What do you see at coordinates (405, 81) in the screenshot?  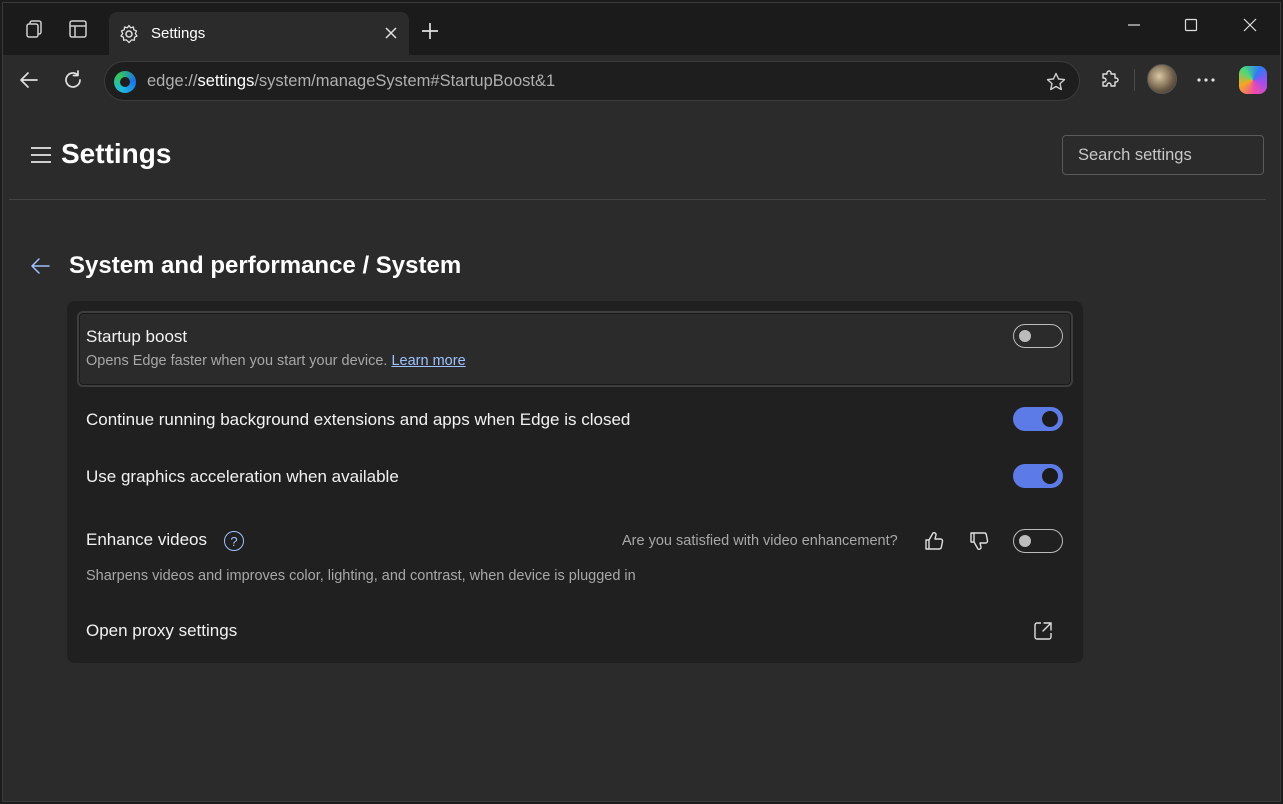 I see `url-path: /system/manageSystem#StartupBoost&1` at bounding box center [405, 81].